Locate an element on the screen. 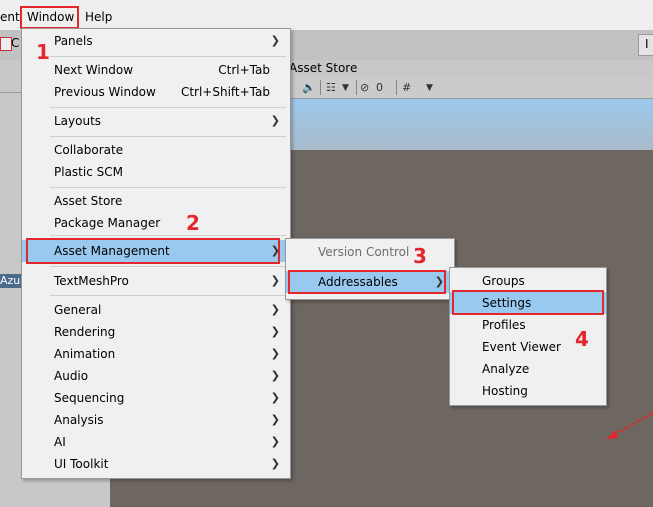 The height and width of the screenshot is (507, 653). menubar: ent Window Help is located at coordinates (326, 15).